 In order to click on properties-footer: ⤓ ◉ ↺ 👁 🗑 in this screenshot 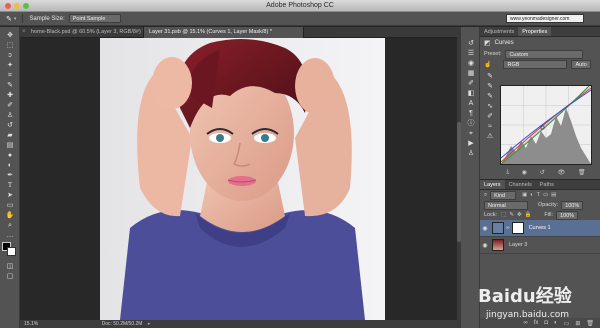, I will do `click(546, 172)`.